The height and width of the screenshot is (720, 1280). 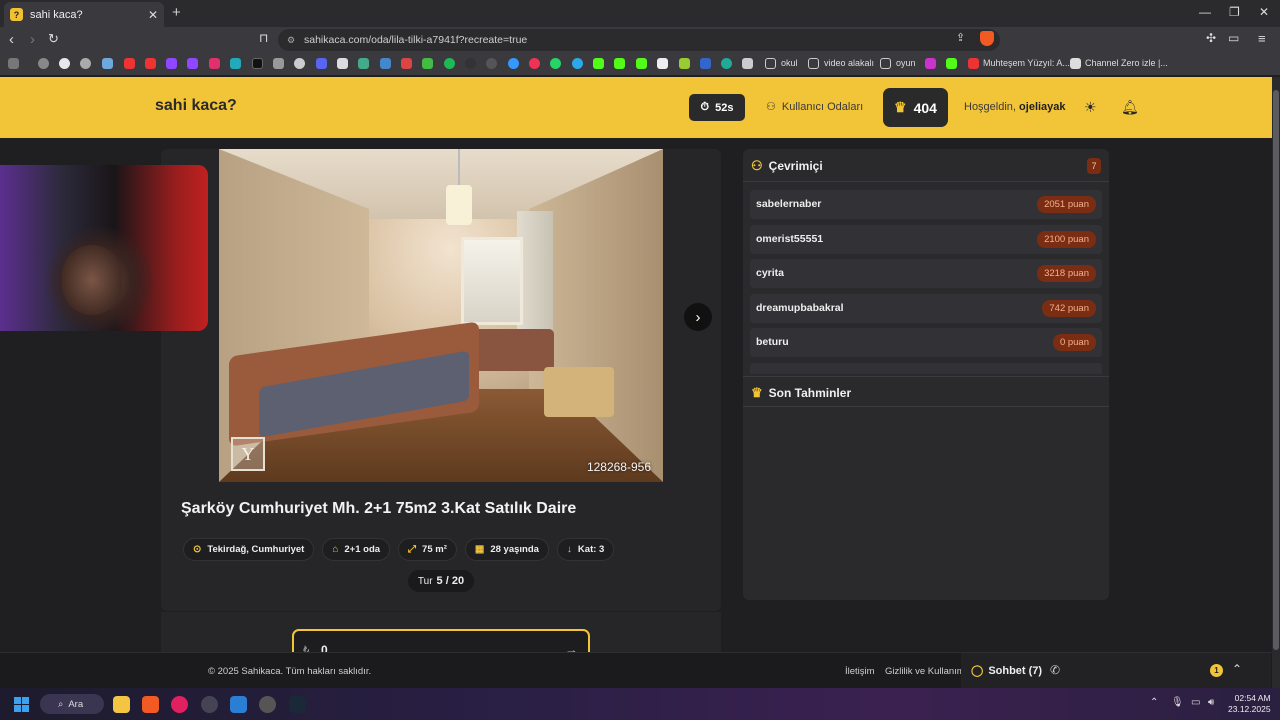 I want to click on taskbar-search: ⌕ Ara, so click(x=72, y=704).